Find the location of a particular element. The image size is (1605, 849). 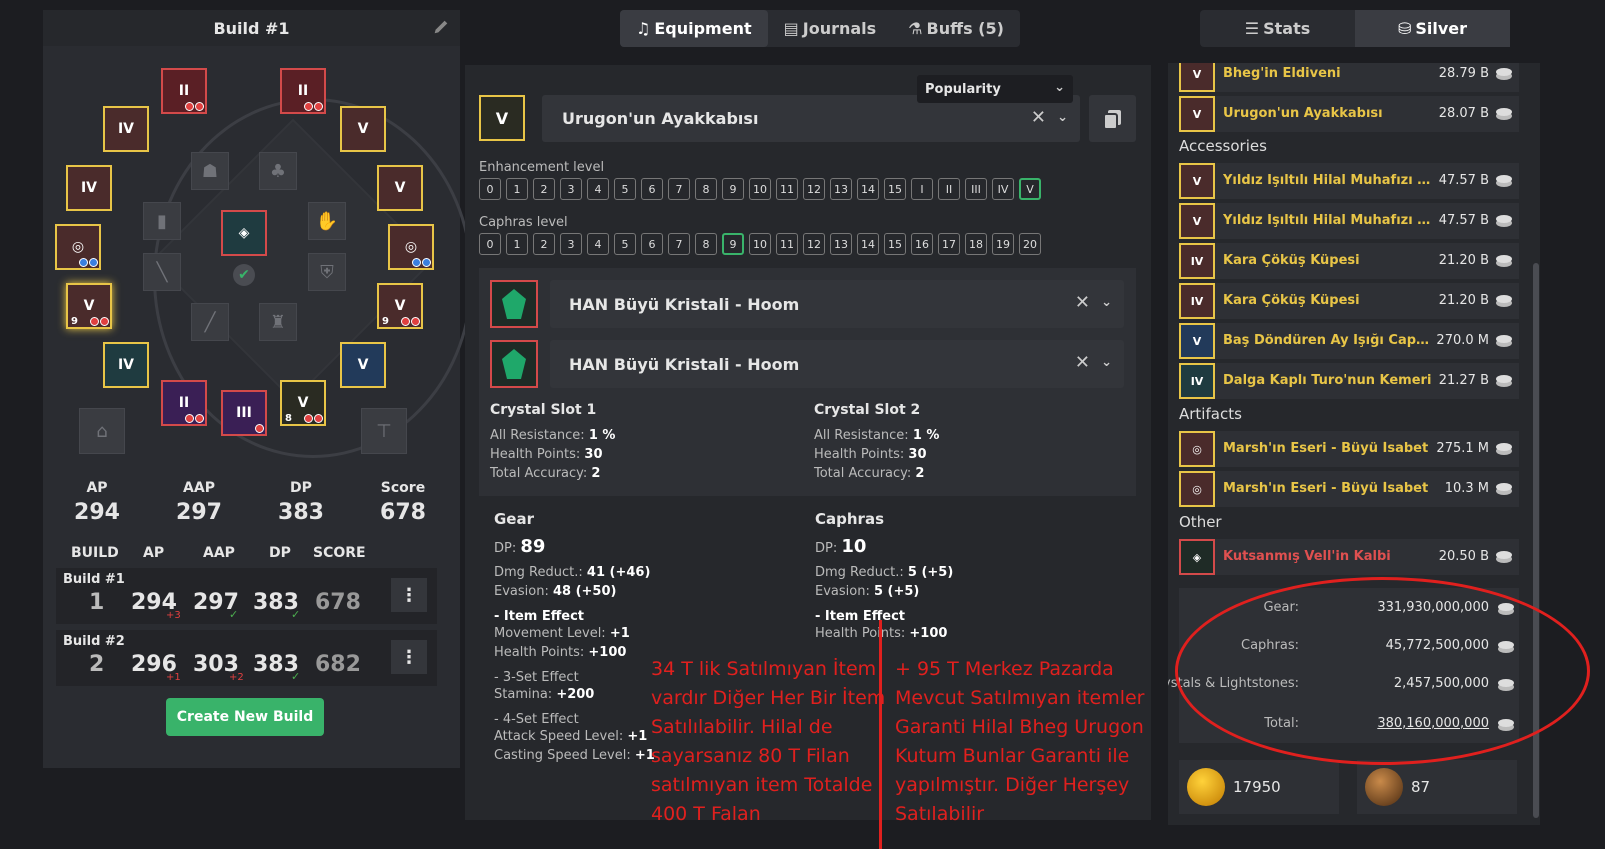

caphras-level-button: 6 is located at coordinates (652, 244).